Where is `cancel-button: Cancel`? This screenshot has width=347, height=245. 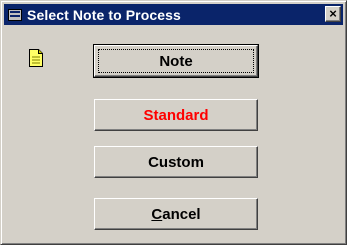 cancel-button: Cancel is located at coordinates (176, 214).